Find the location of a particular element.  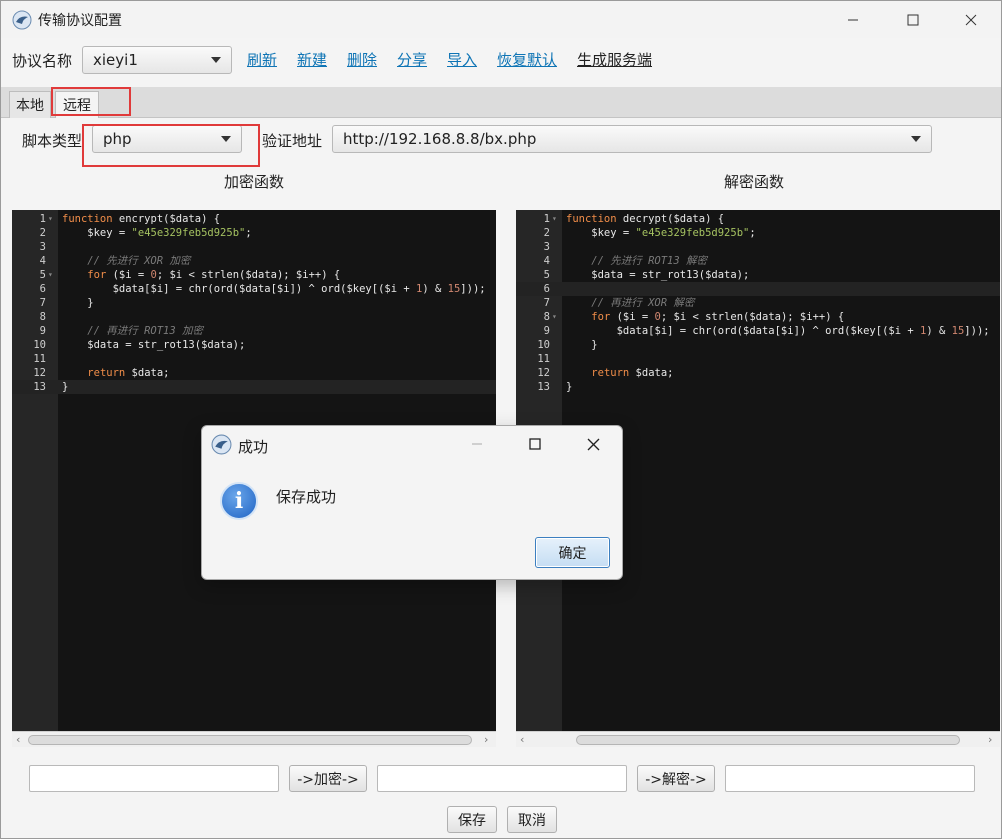

script-type-value: php is located at coordinates (117, 139).